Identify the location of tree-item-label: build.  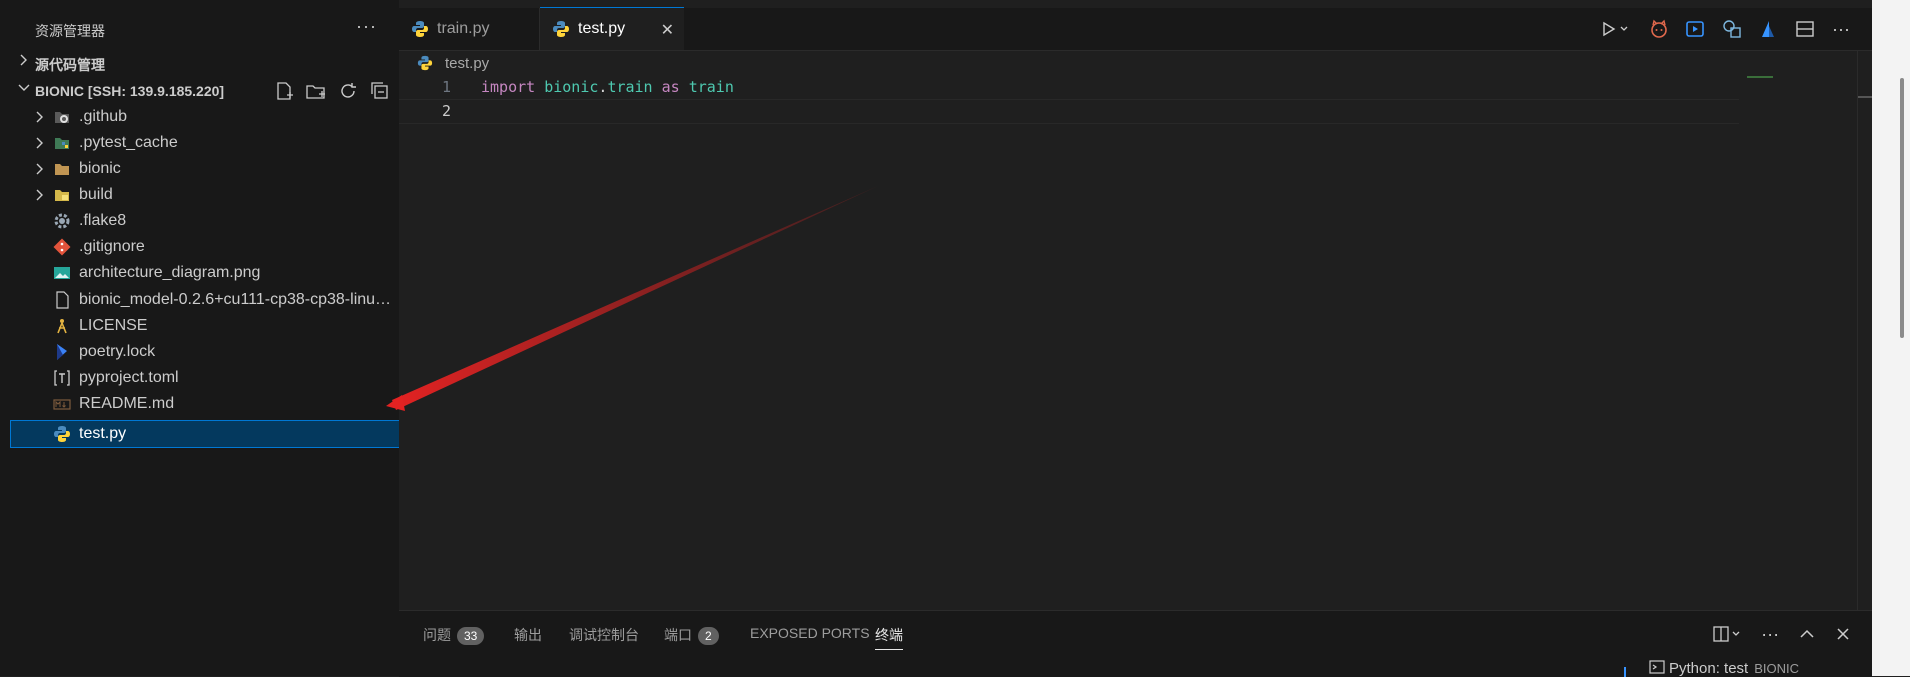
(96, 194).